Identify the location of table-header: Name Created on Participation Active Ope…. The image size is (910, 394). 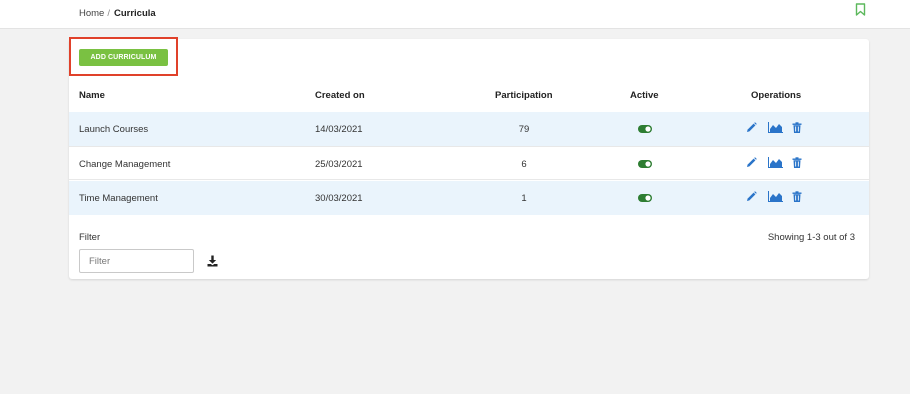
(469, 98).